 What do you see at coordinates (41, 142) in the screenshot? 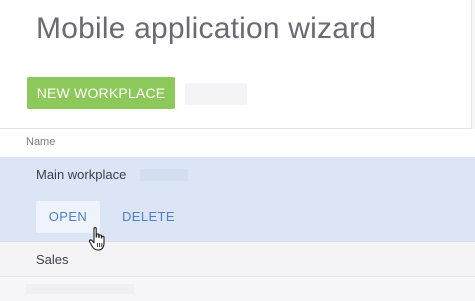
I see `column-header-name: Name` at bounding box center [41, 142].